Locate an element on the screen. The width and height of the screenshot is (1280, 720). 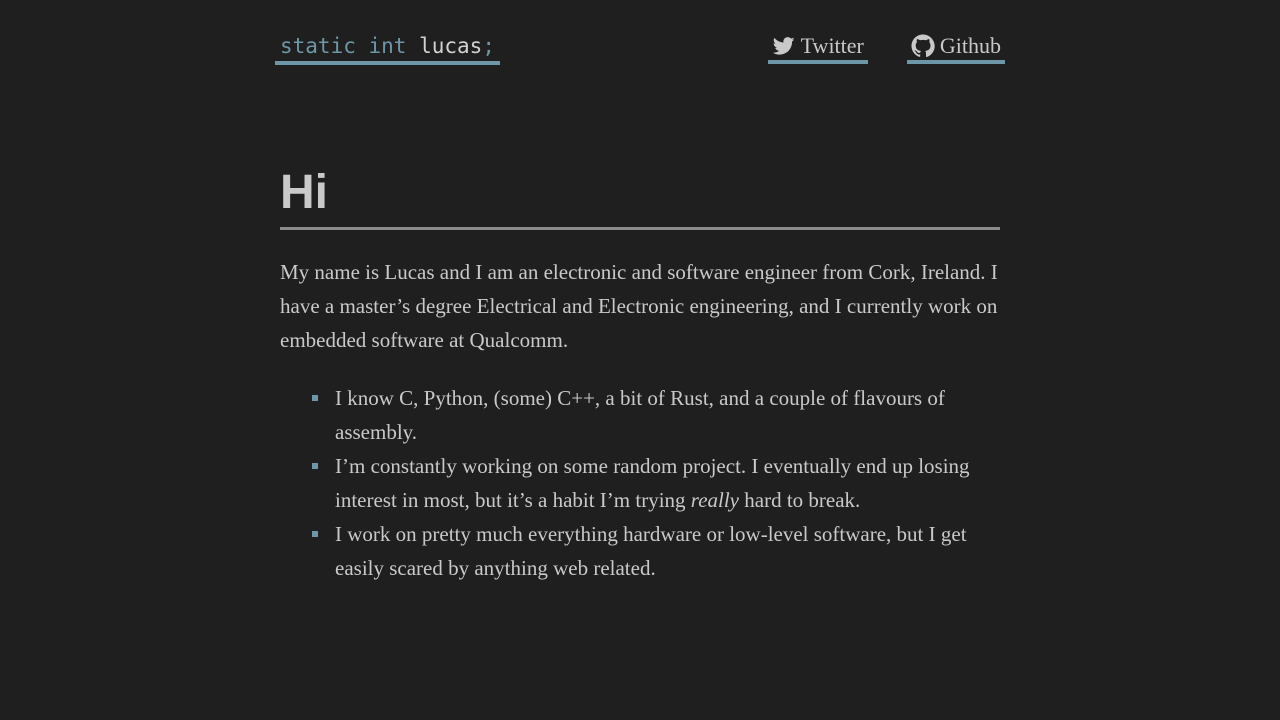
site-header: static int lucas; Twitter Github is located at coordinates (640, 45).